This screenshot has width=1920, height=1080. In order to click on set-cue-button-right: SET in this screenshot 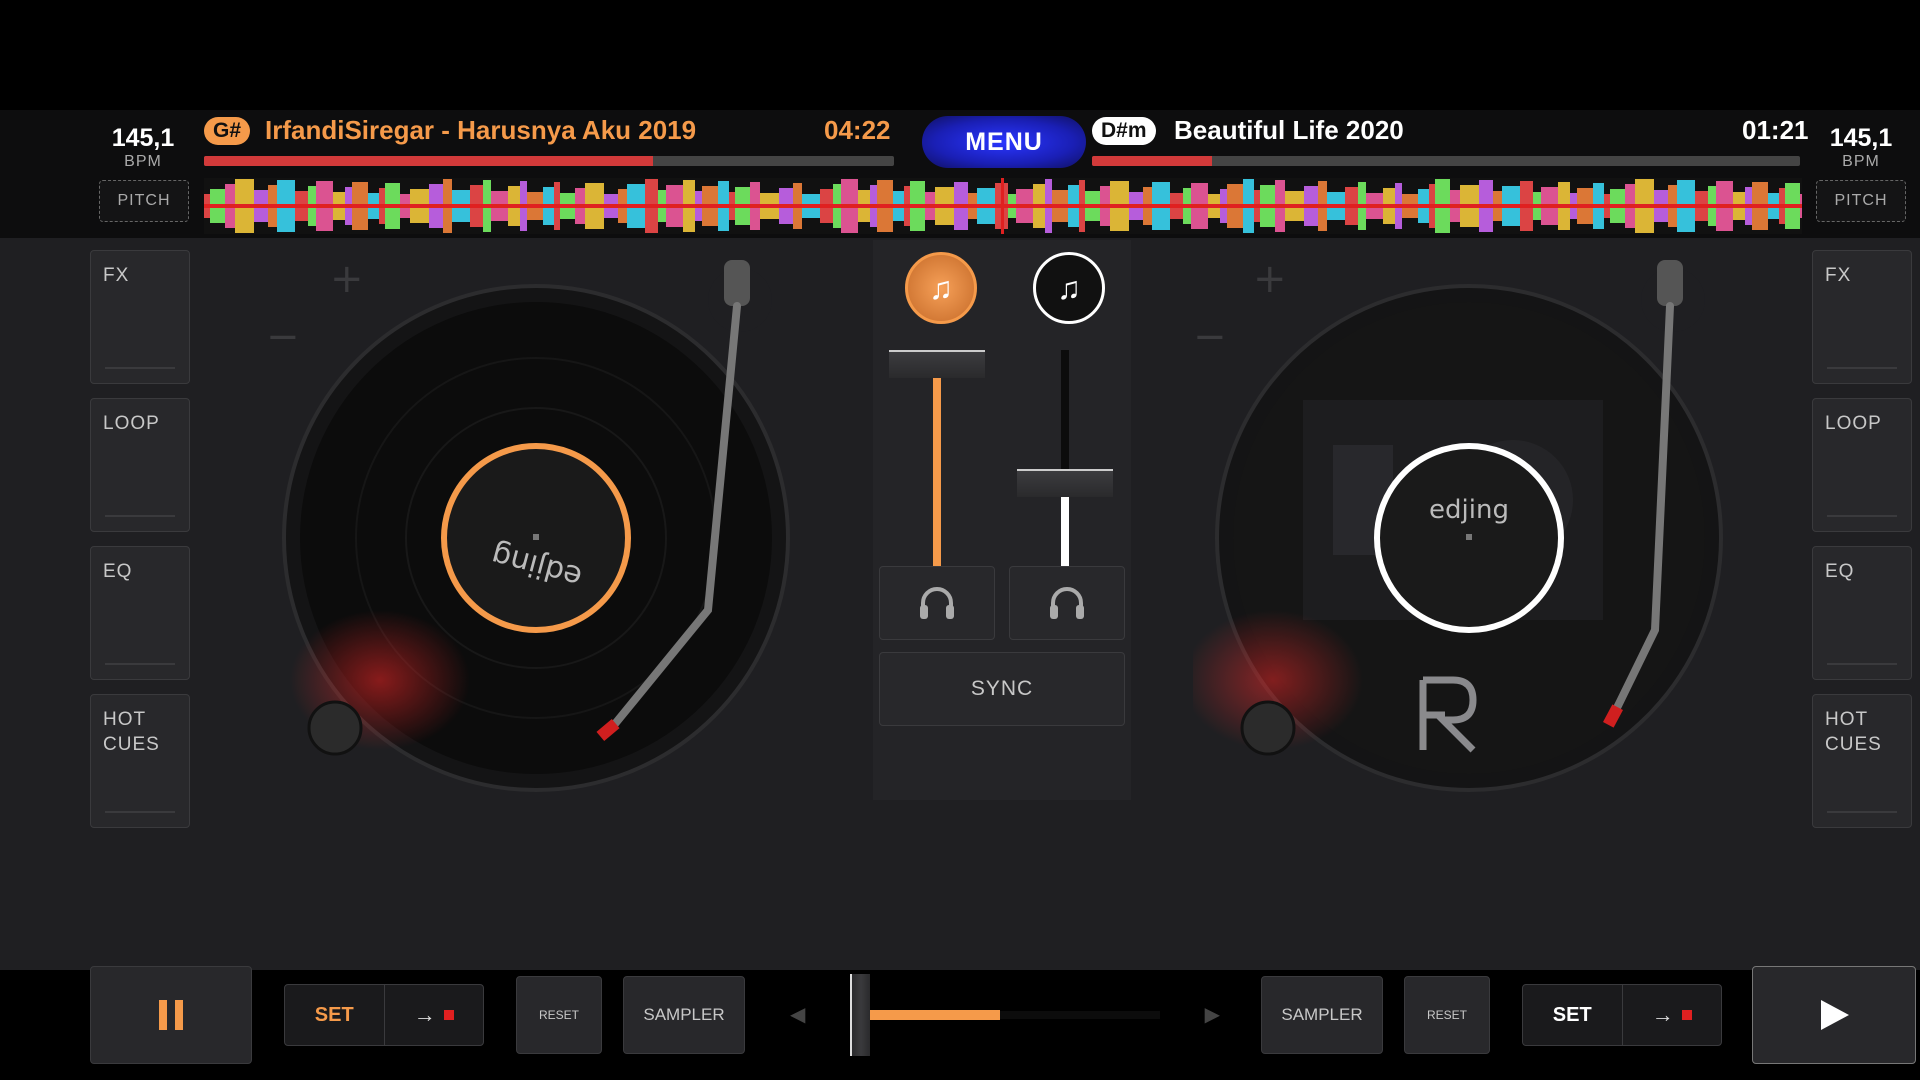, I will do `click(1573, 1015)`.